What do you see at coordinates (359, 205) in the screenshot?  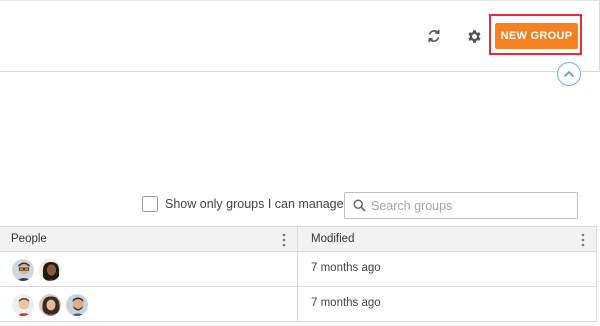 I see `search-icon` at bounding box center [359, 205].